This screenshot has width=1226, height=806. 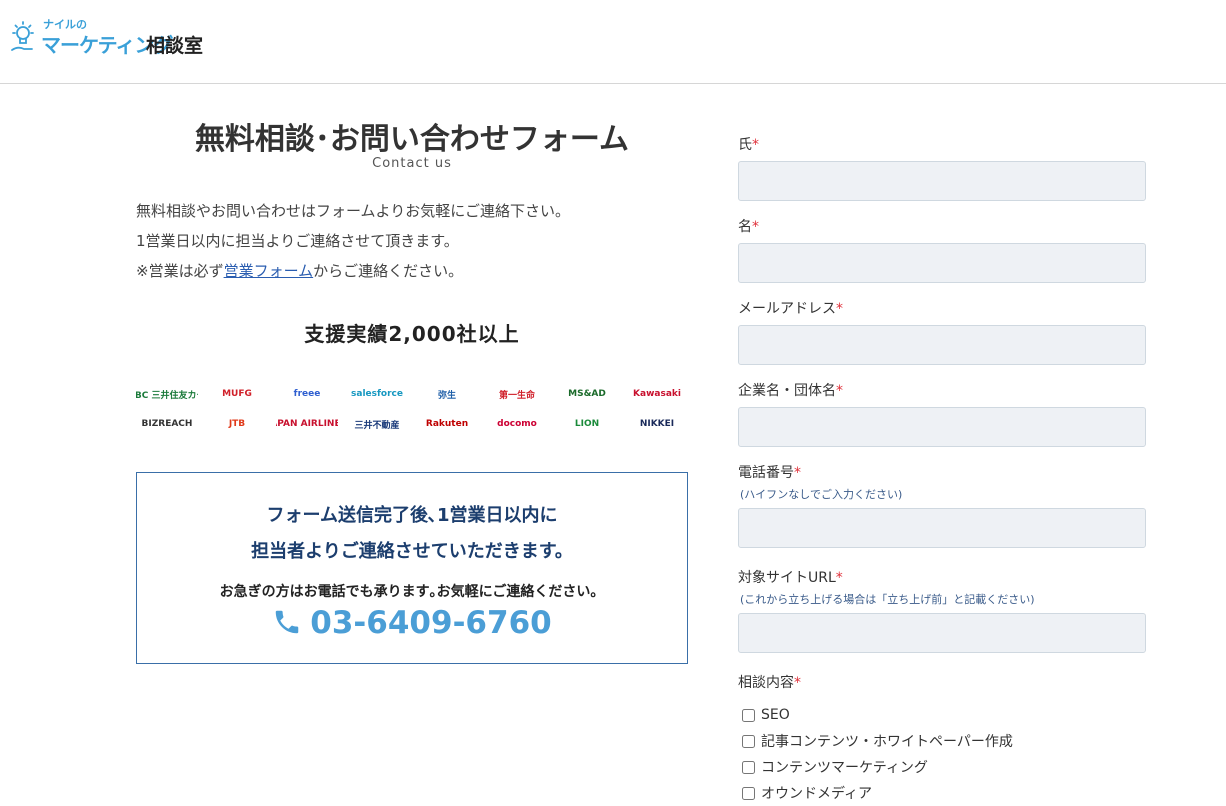 I want to click on client-logo: Rakuten, so click(x=447, y=424).